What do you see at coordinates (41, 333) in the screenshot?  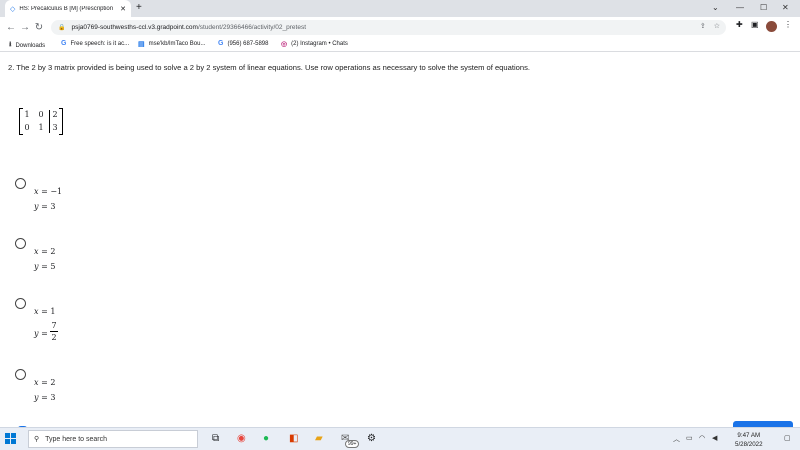 I see `option-y: y =` at bounding box center [41, 333].